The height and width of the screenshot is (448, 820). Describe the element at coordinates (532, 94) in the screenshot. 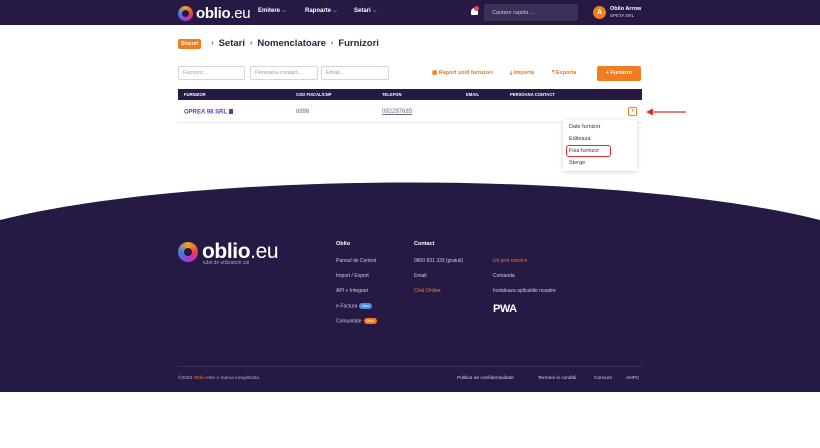

I see `column-header: PERSOANA CONTACT` at that location.